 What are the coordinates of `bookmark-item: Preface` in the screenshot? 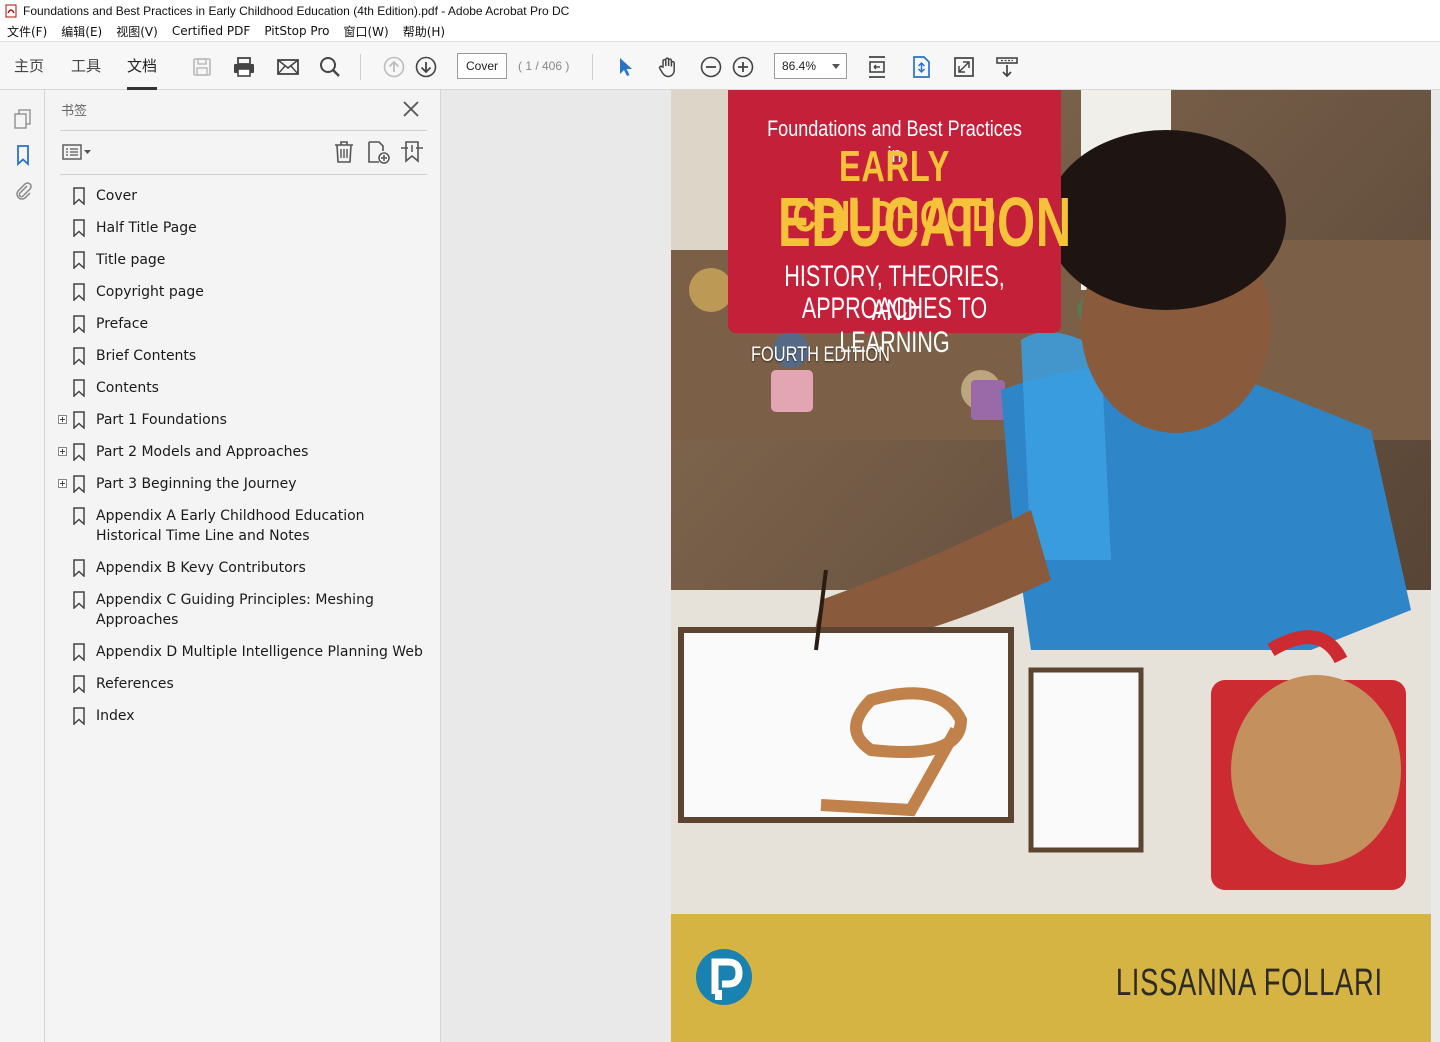 It's located at (243, 324).